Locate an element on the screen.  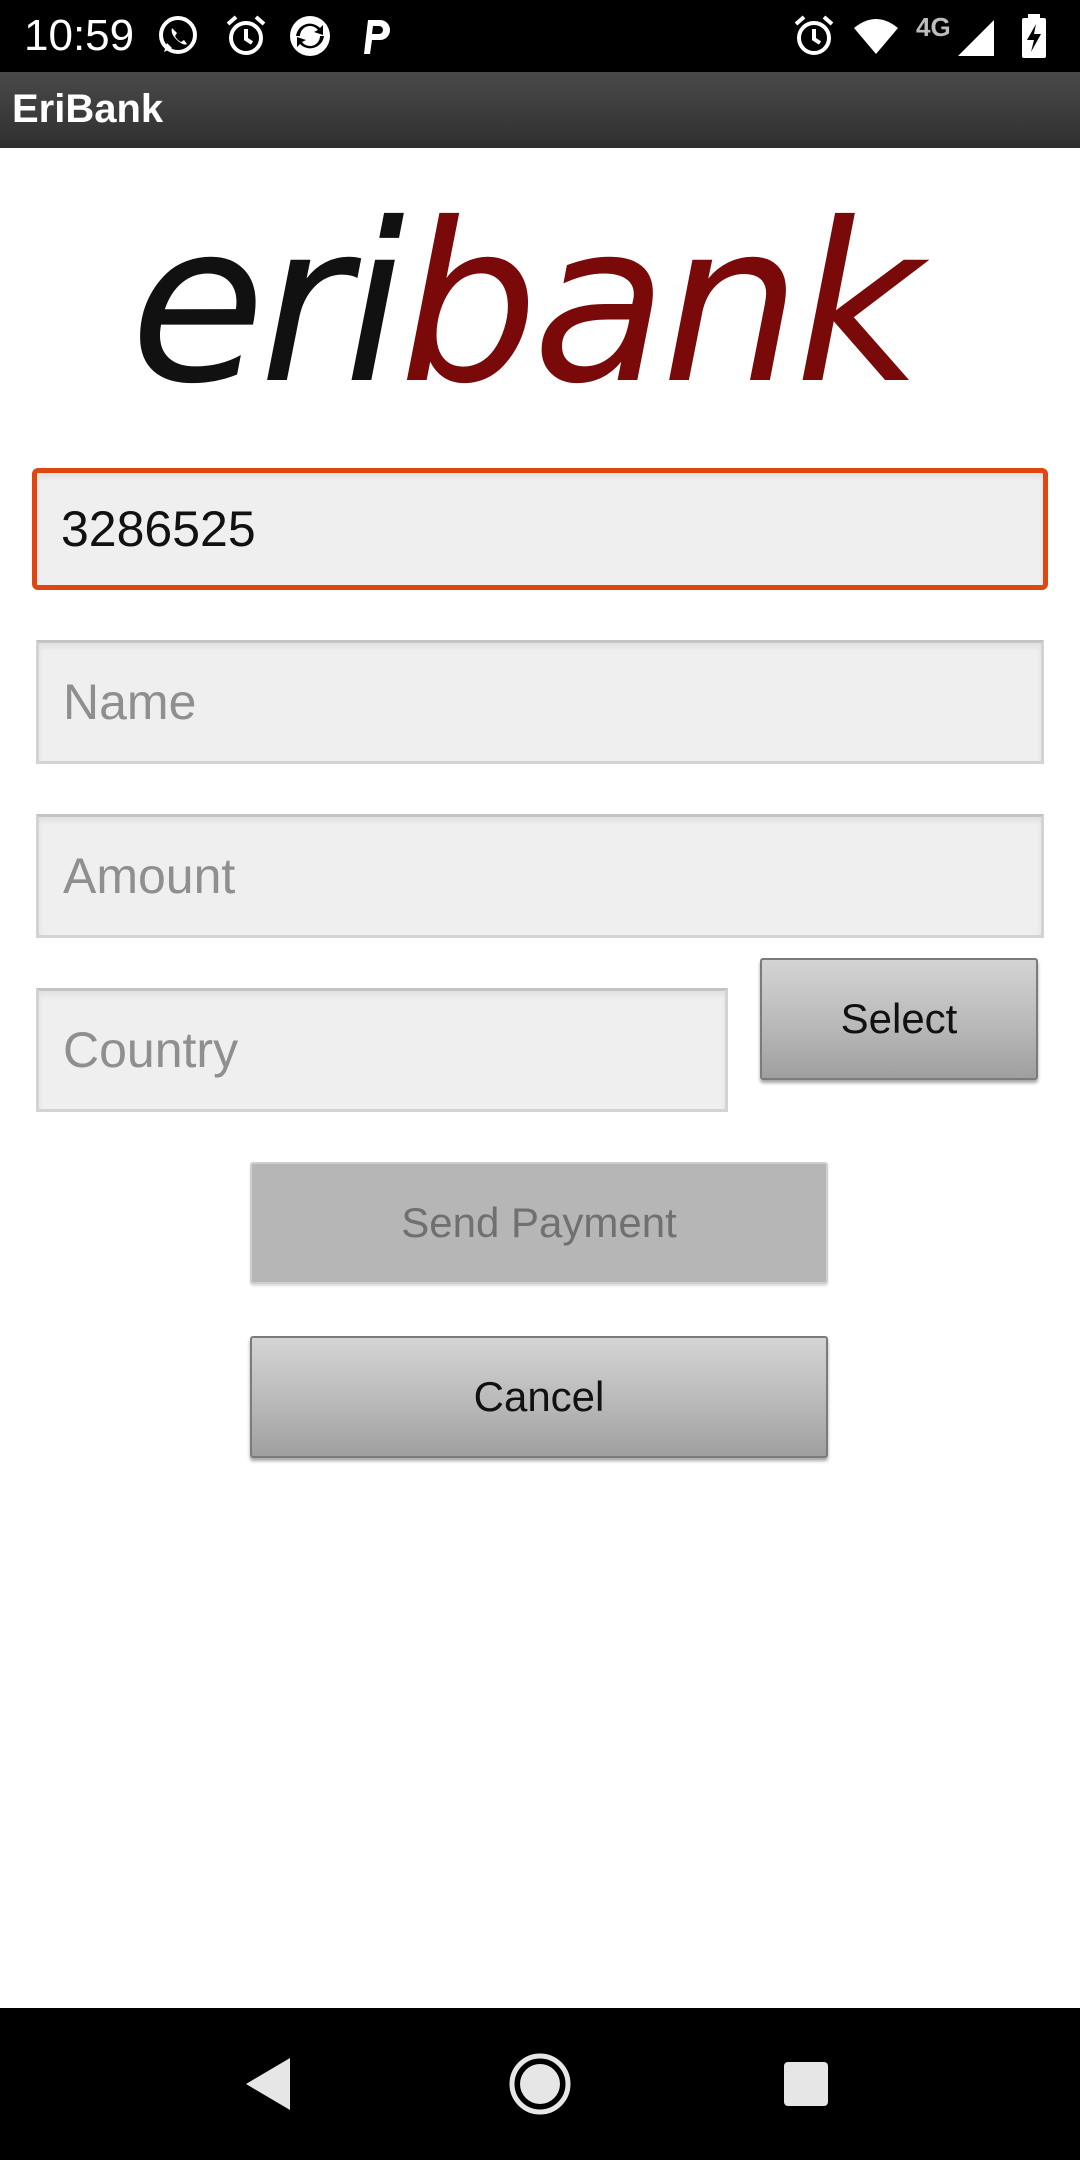
app-bar: EriBank is located at coordinates (540, 110).